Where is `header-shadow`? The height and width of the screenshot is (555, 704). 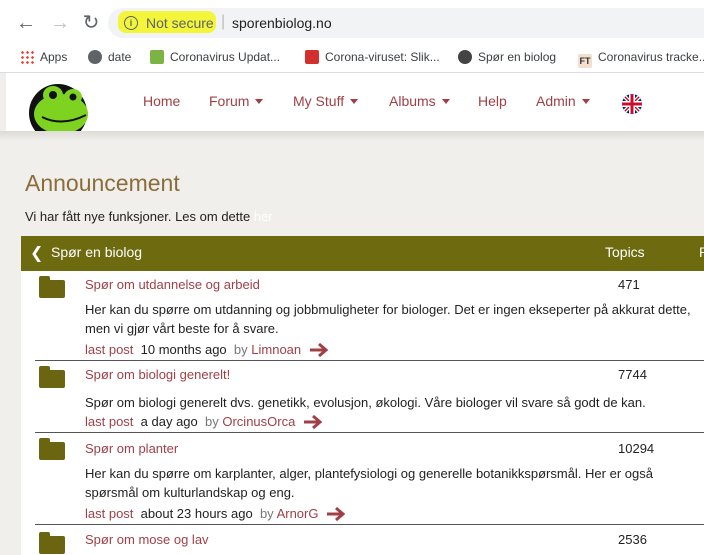 header-shadow is located at coordinates (352, 136).